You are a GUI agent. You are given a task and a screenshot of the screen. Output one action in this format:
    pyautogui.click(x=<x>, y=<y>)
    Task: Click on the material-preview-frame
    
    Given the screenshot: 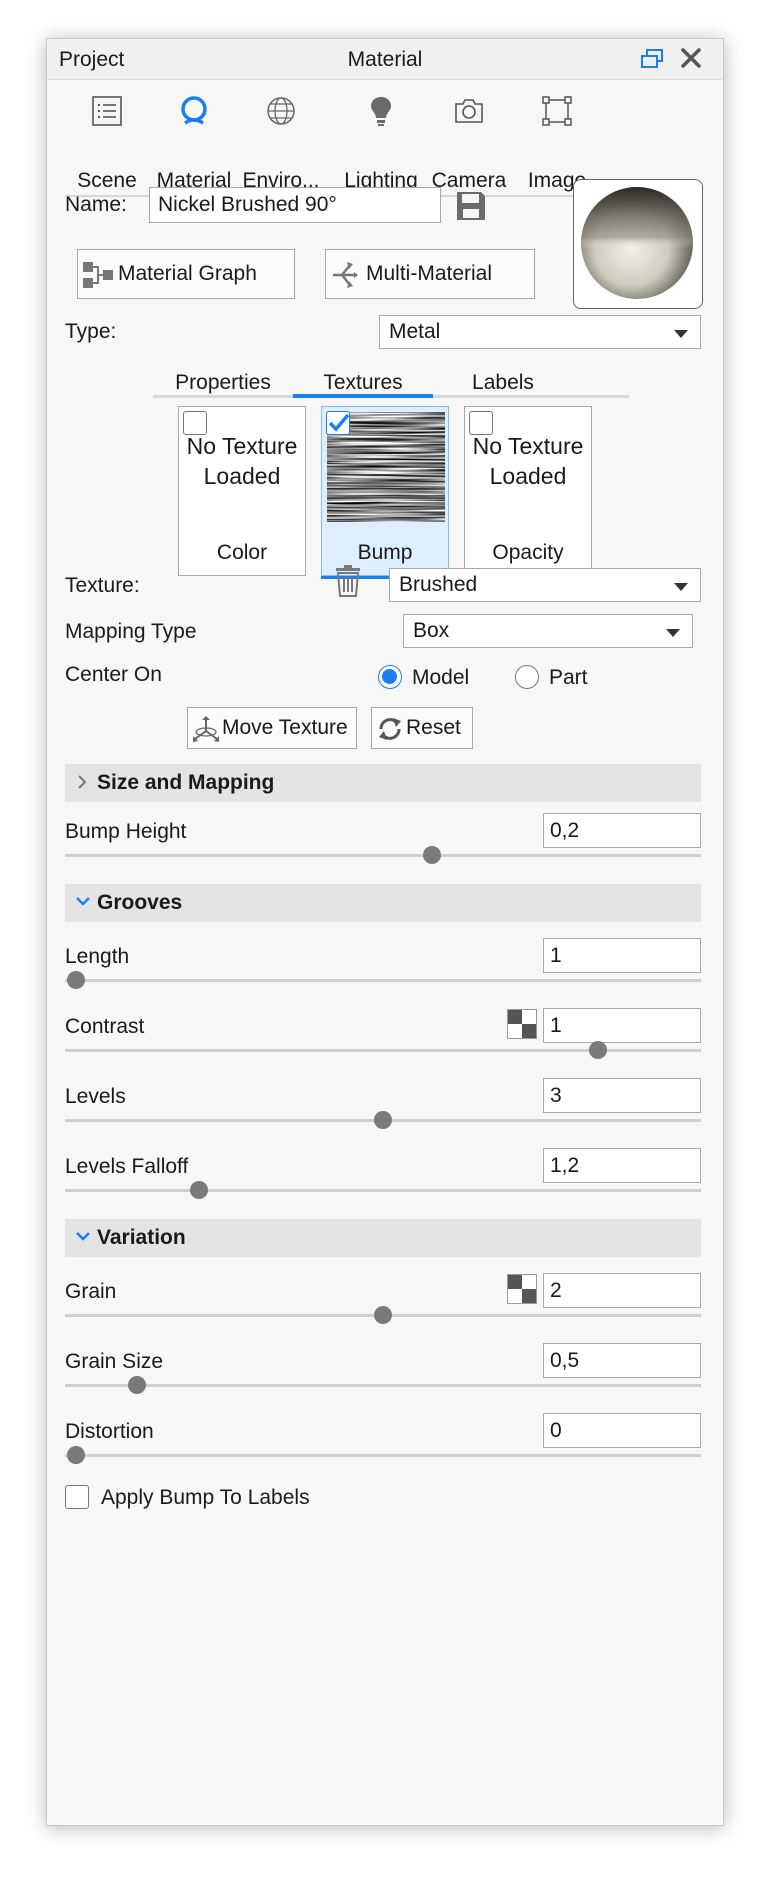 What is the action you would take?
    pyautogui.click(x=638, y=244)
    